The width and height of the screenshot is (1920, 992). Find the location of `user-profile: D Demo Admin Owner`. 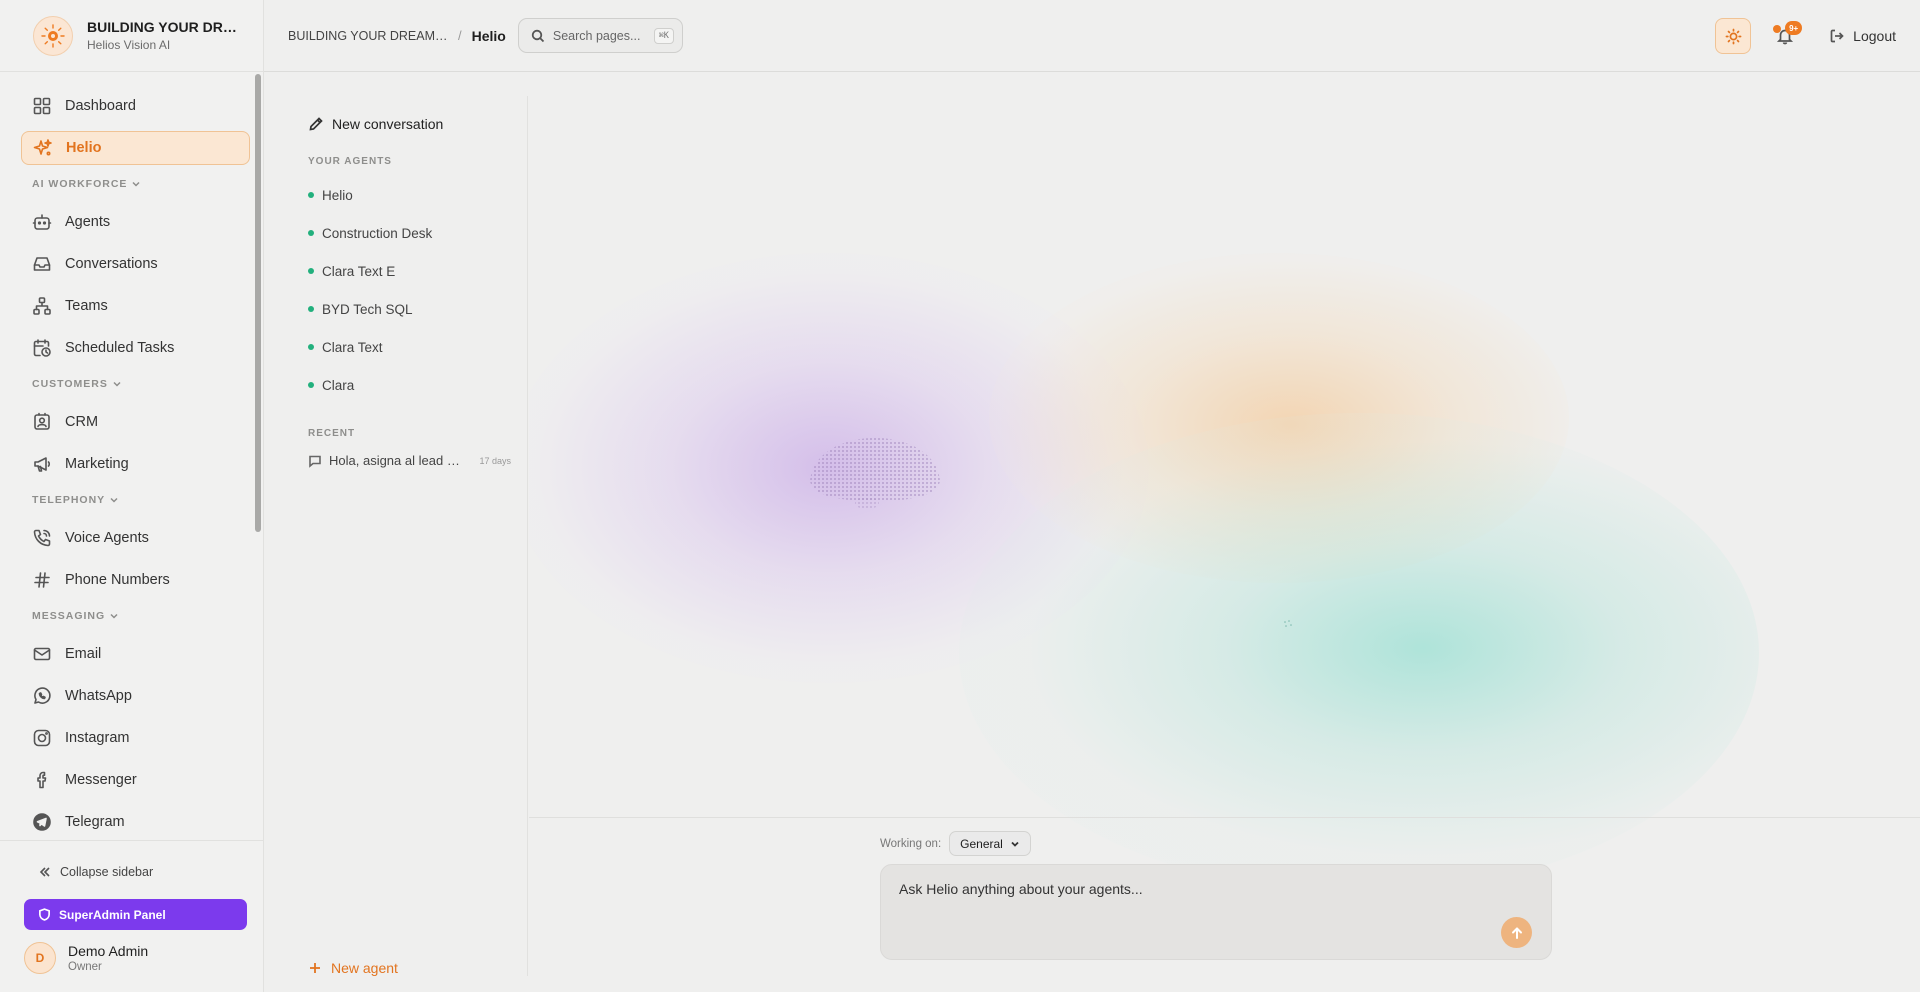

user-profile: D Demo Admin Owner is located at coordinates (143, 958).